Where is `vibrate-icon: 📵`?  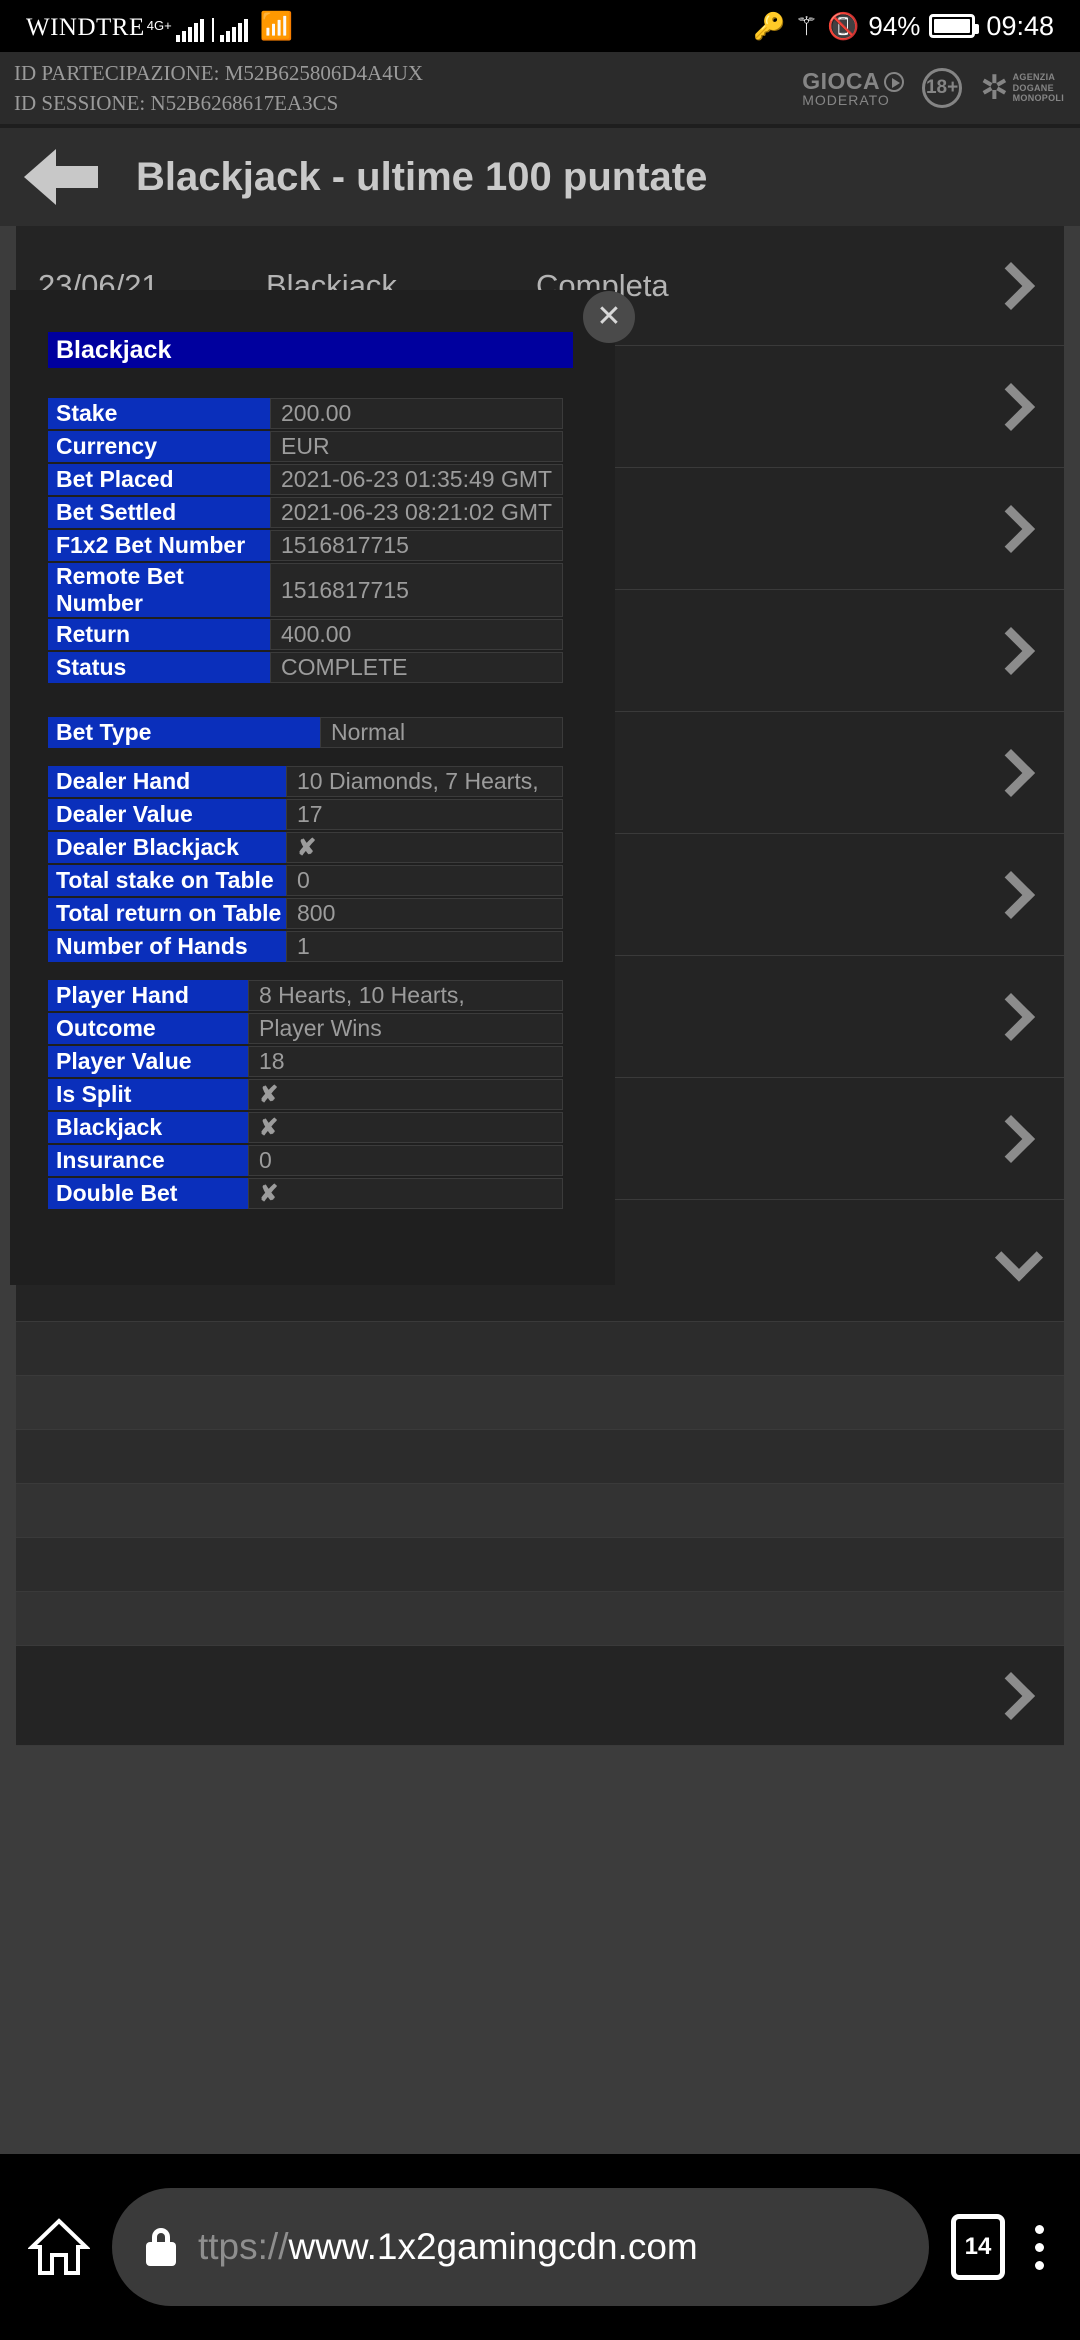
vibrate-icon: 📵 is located at coordinates (843, 25).